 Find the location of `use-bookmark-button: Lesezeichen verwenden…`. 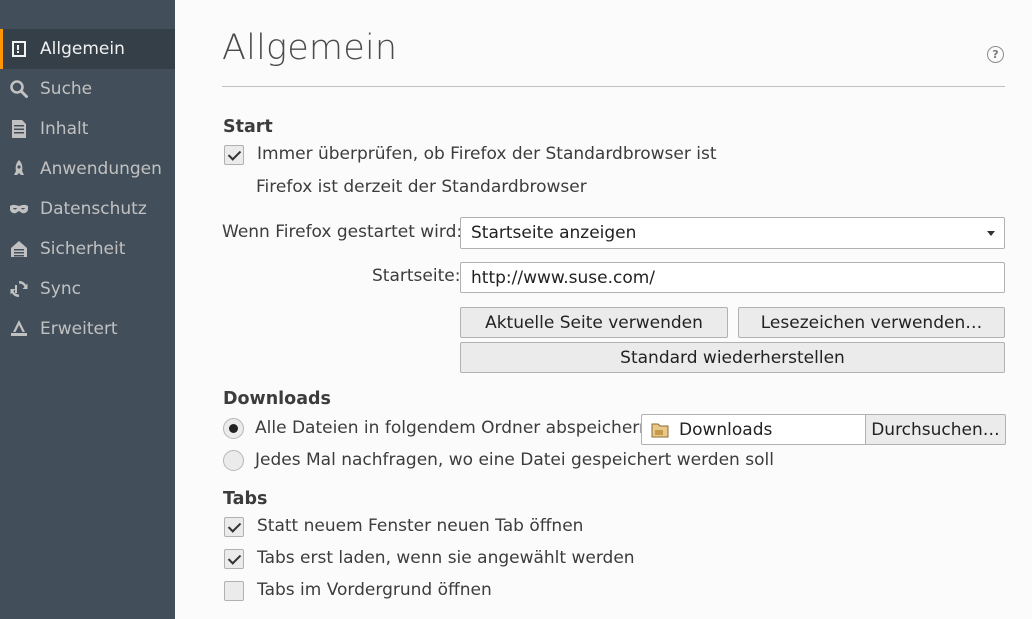

use-bookmark-button: Lesezeichen verwenden… is located at coordinates (871, 322).